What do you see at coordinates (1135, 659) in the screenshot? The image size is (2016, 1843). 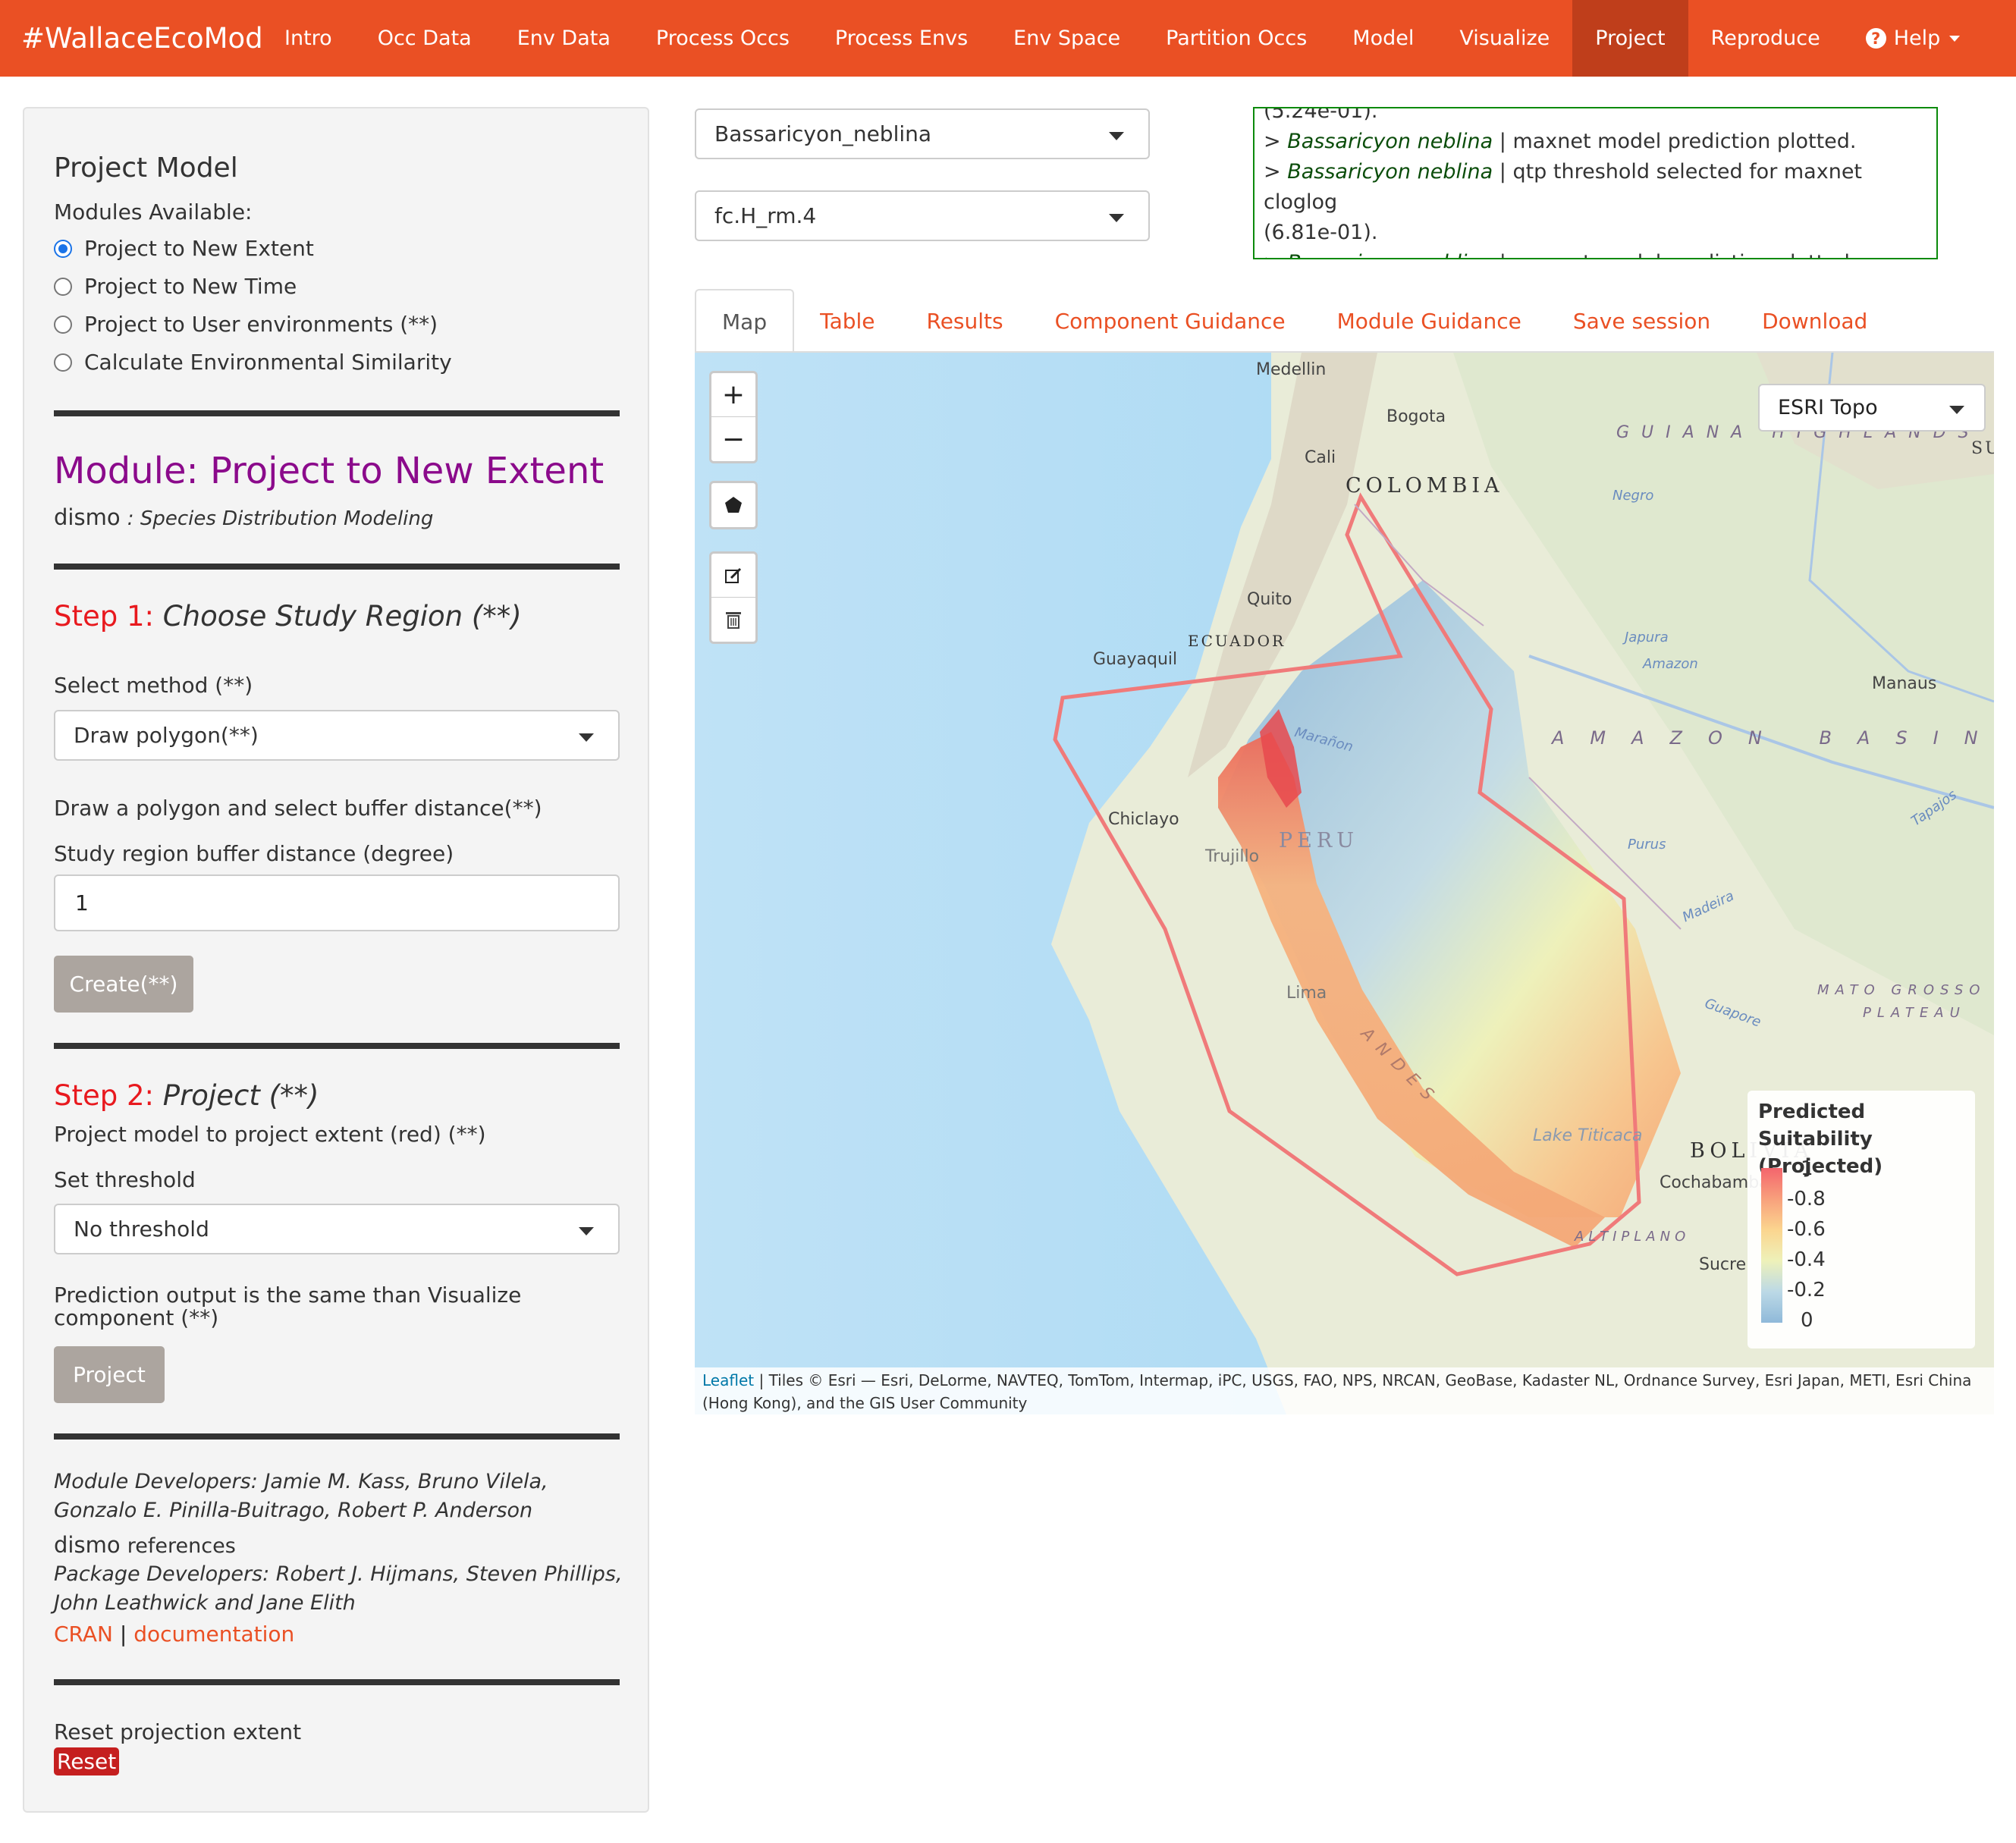 I see `map-label-guayaquil: Guayaquil` at bounding box center [1135, 659].